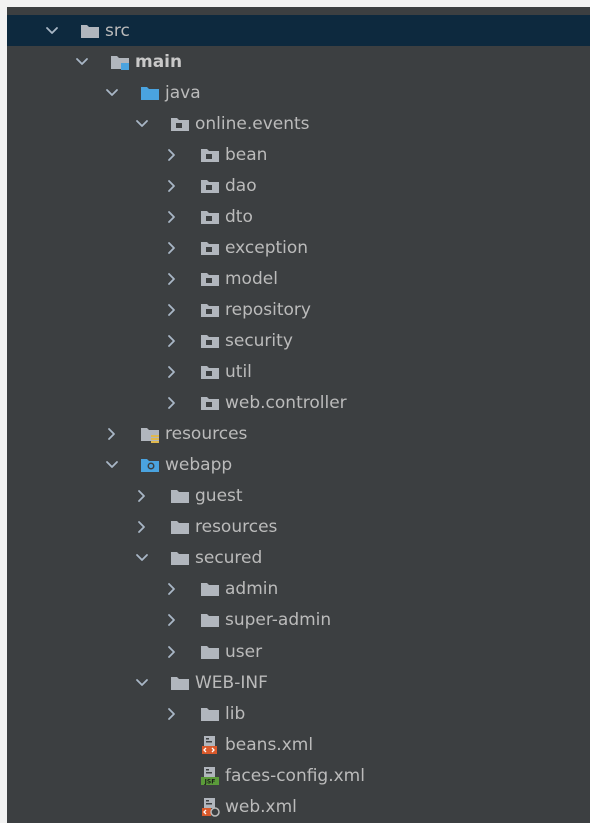  What do you see at coordinates (298, 278) in the screenshot?
I see `tree-folder-item: model` at bounding box center [298, 278].